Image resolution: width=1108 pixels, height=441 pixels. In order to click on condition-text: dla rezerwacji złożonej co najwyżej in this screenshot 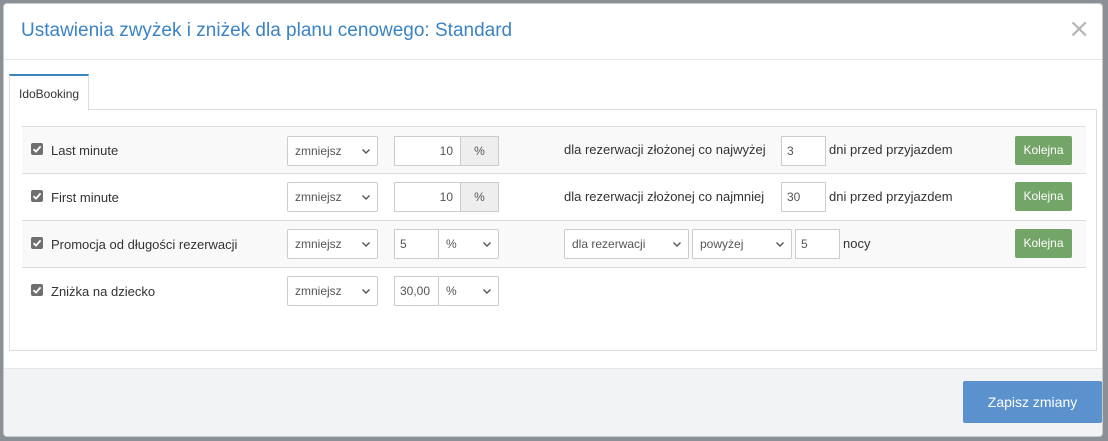, I will do `click(665, 149)`.